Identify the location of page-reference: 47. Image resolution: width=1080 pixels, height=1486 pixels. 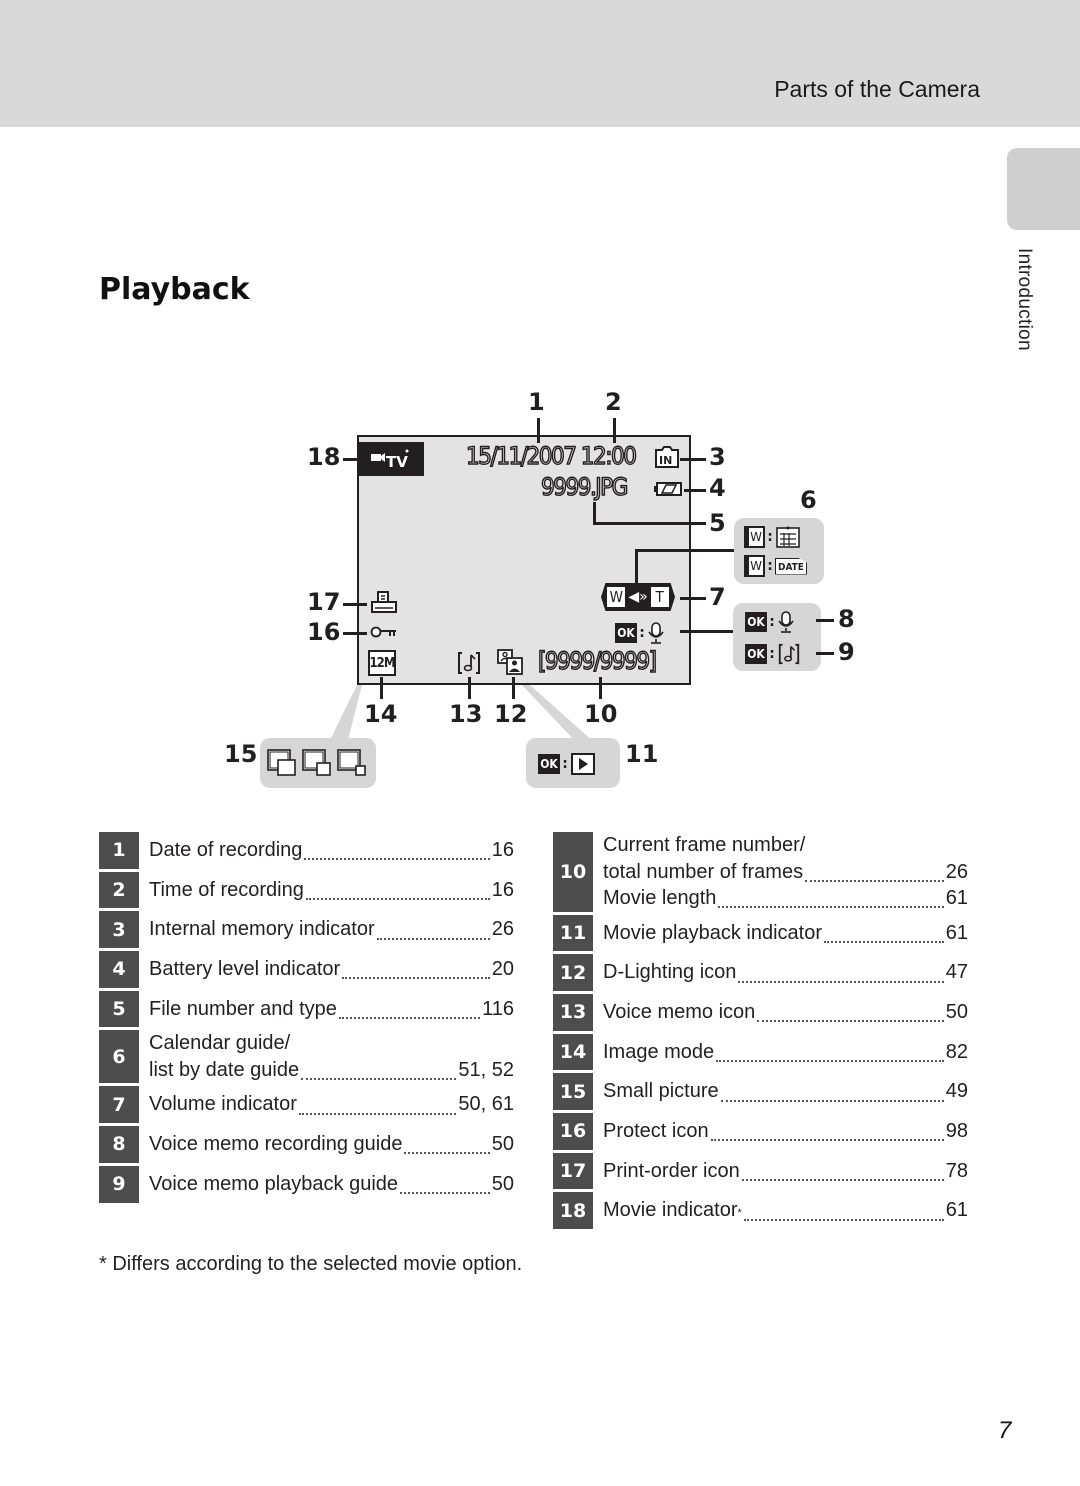
(956, 972).